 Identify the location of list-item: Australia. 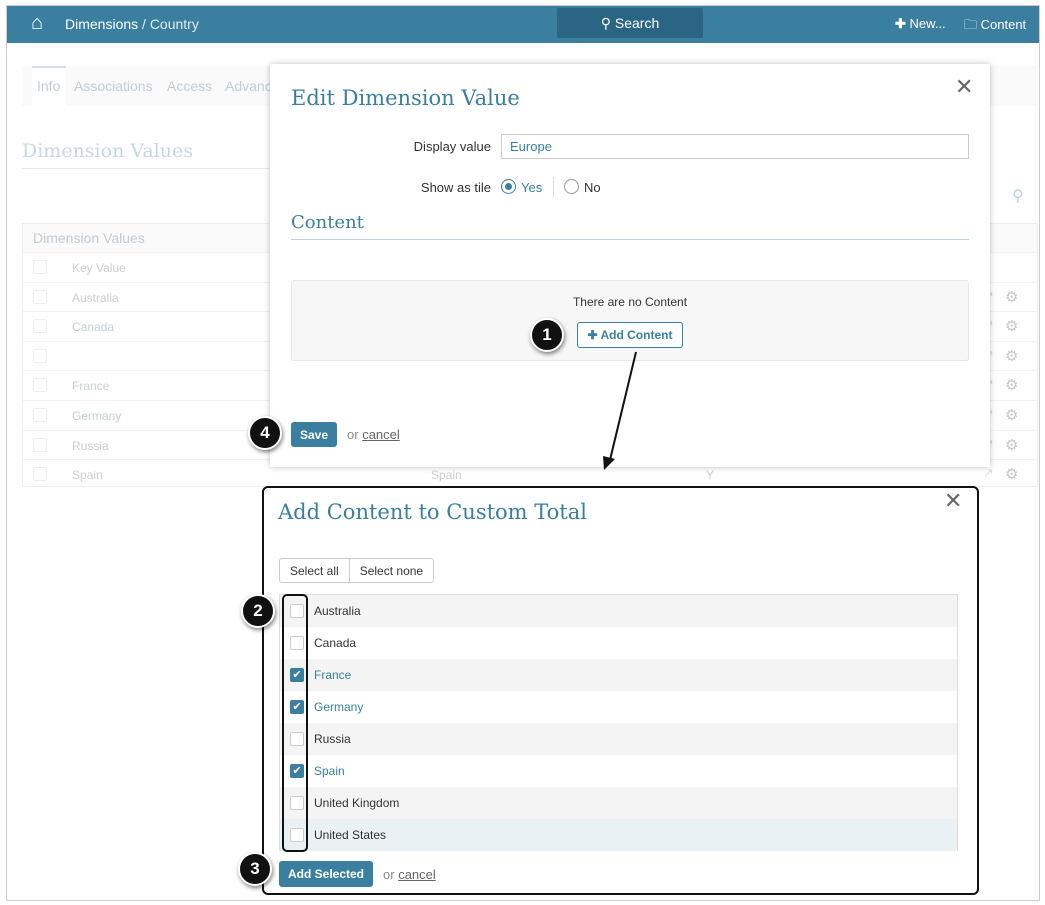
(618, 611).